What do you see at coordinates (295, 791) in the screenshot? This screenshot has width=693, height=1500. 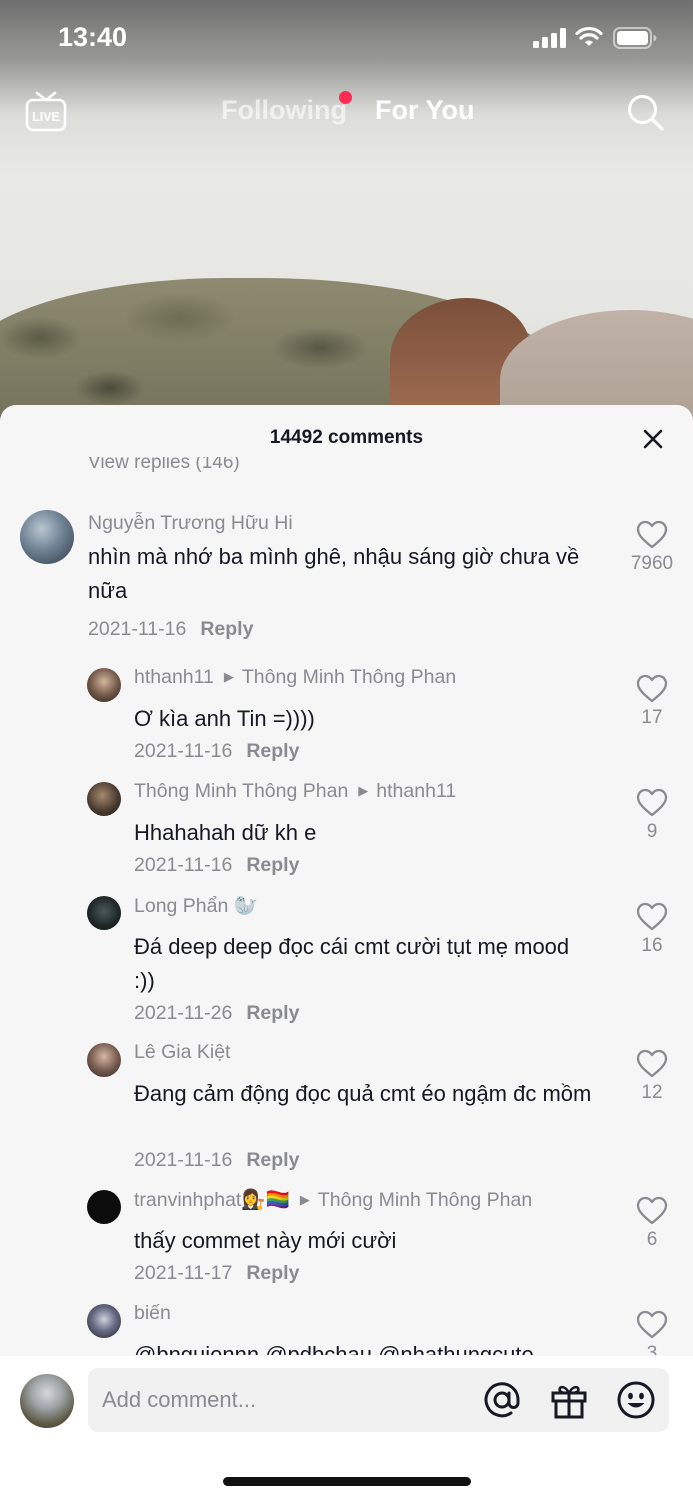 I see `reply-username: Thông Minh Thông Phan ▶ hthanh11` at bounding box center [295, 791].